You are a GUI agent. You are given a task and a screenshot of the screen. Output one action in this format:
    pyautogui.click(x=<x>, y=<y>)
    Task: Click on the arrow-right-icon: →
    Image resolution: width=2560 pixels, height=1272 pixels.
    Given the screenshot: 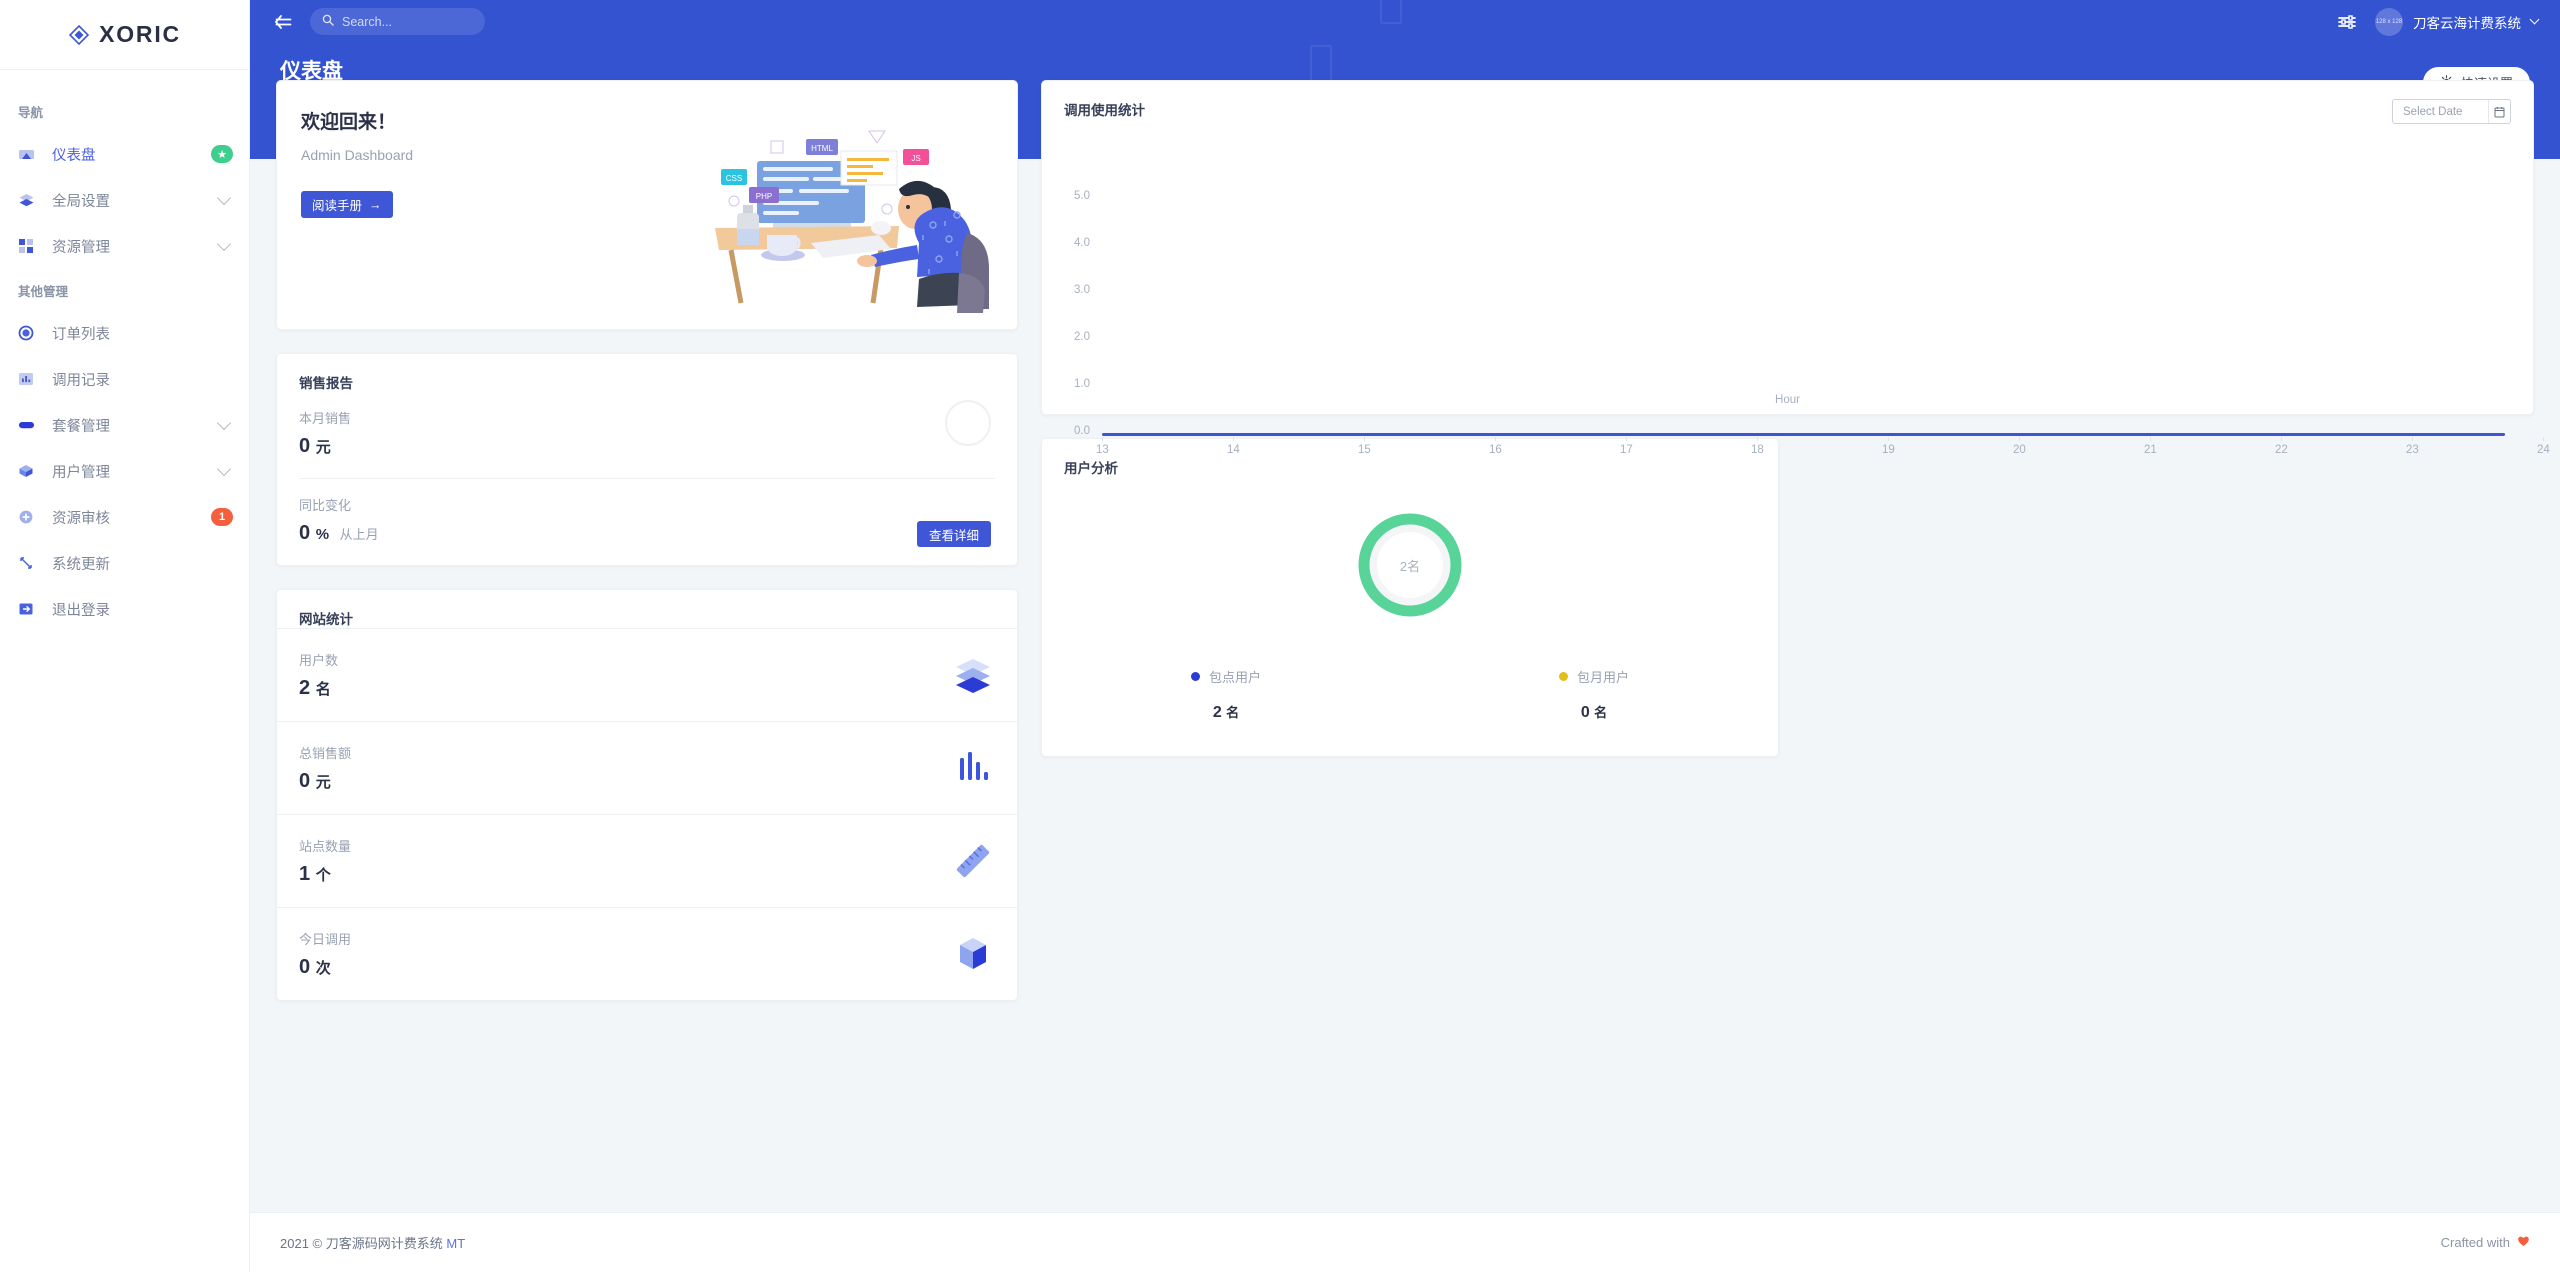 What is the action you would take?
    pyautogui.click(x=375, y=204)
    